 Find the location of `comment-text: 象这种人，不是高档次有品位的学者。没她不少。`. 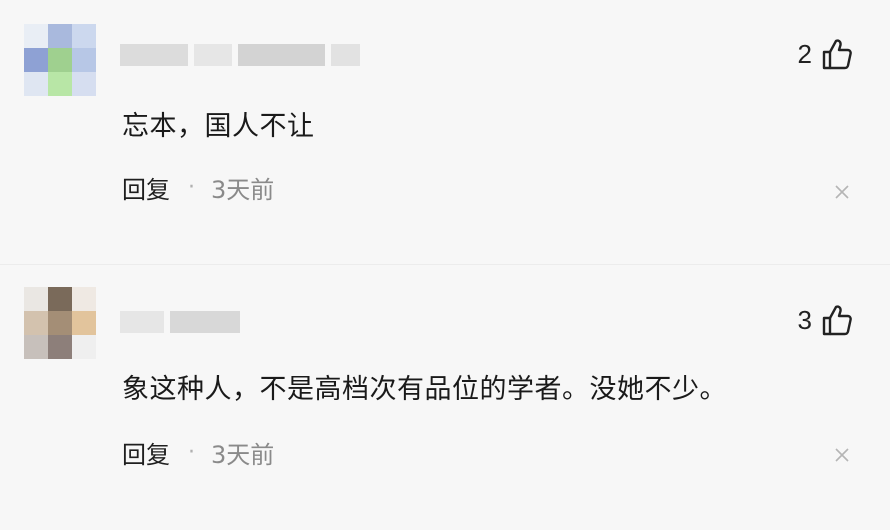

comment-text: 象这种人，不是高档次有品位的学者。没她不少。 is located at coordinates (424, 389).